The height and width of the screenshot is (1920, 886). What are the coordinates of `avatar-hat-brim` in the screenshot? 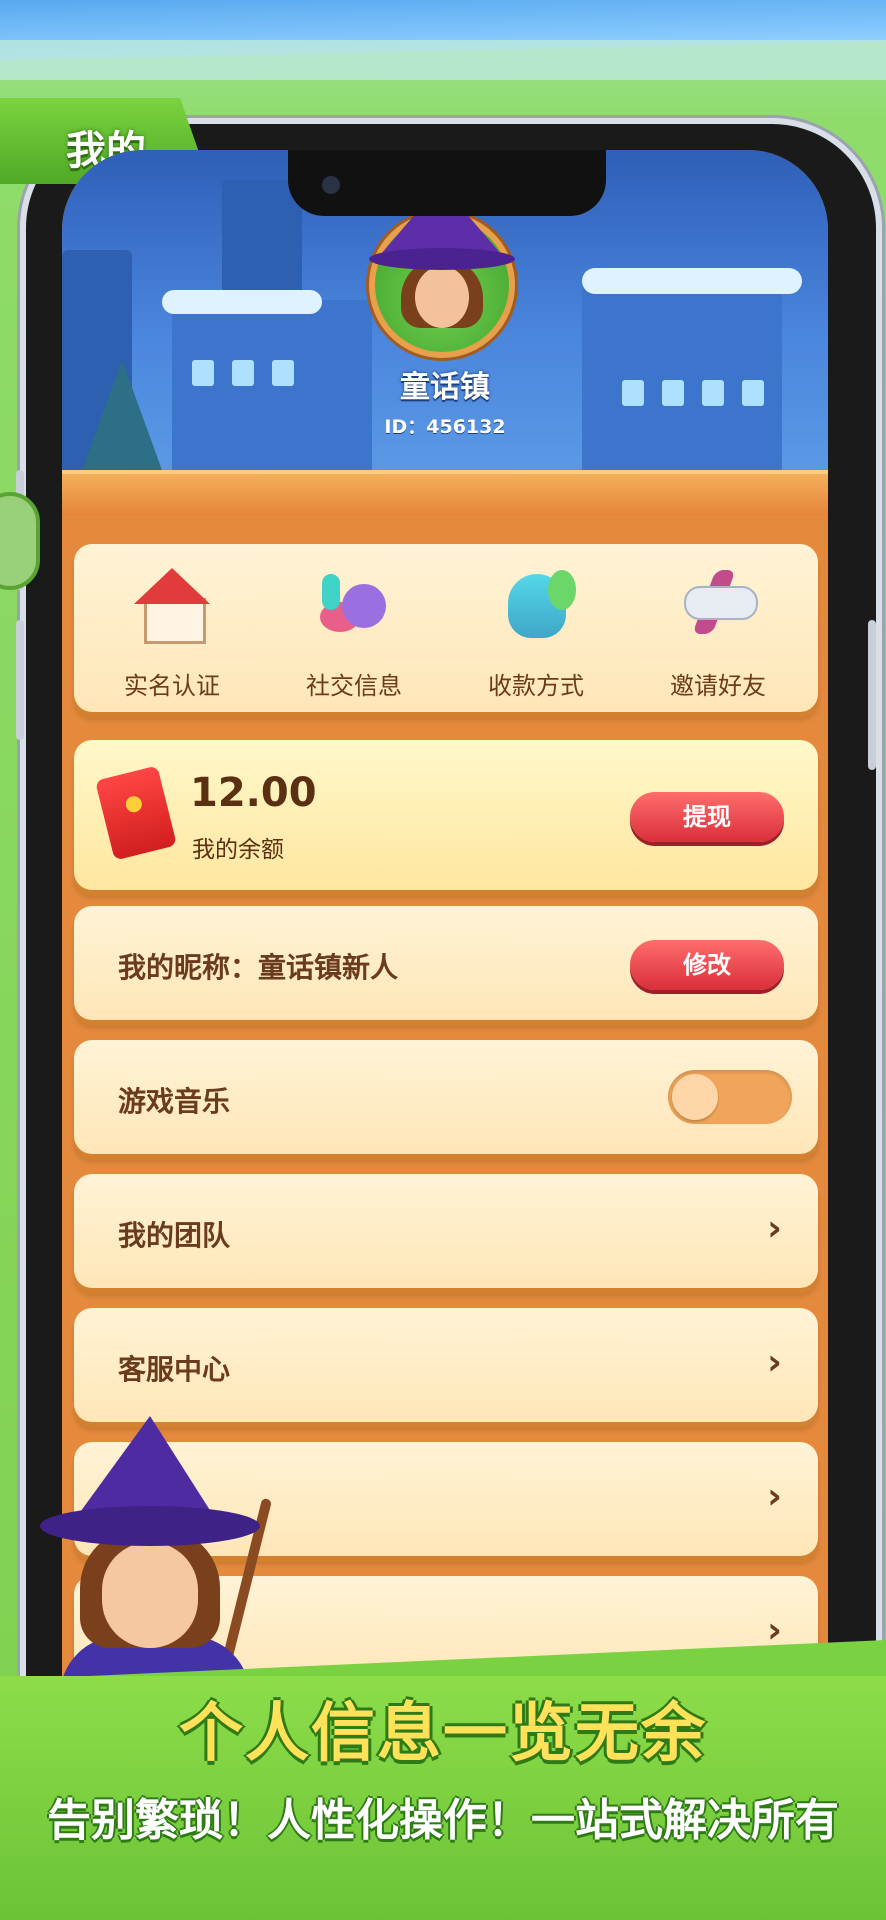 It's located at (442, 259).